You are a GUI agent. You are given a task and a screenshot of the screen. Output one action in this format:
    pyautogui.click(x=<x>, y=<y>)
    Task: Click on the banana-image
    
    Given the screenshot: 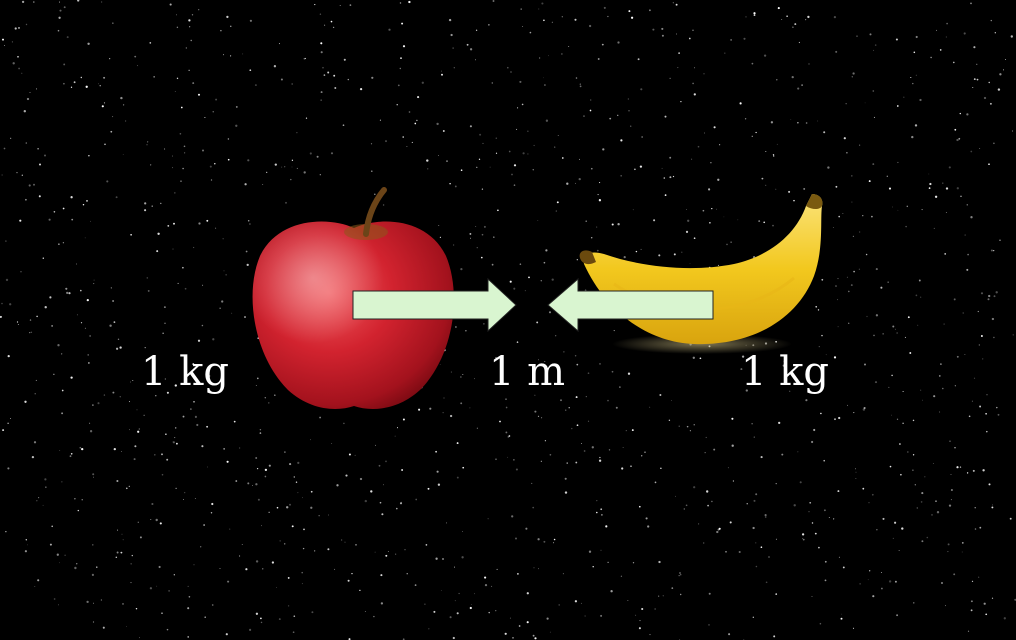 What is the action you would take?
    pyautogui.click(x=701, y=274)
    